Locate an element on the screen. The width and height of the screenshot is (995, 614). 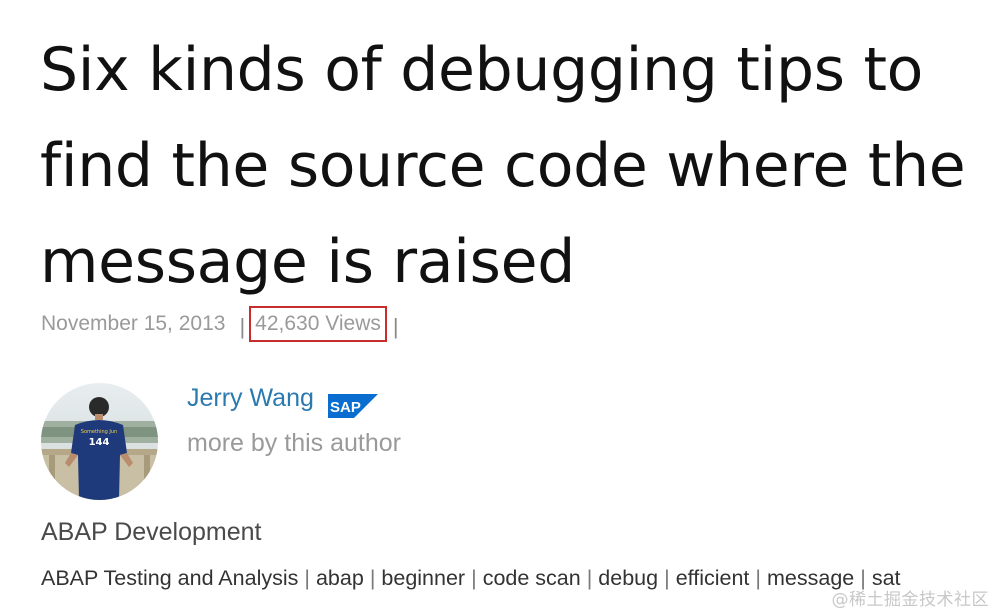
article-meta: November 15, 2013 | 42,630 Views | is located at coordinates (220, 324).